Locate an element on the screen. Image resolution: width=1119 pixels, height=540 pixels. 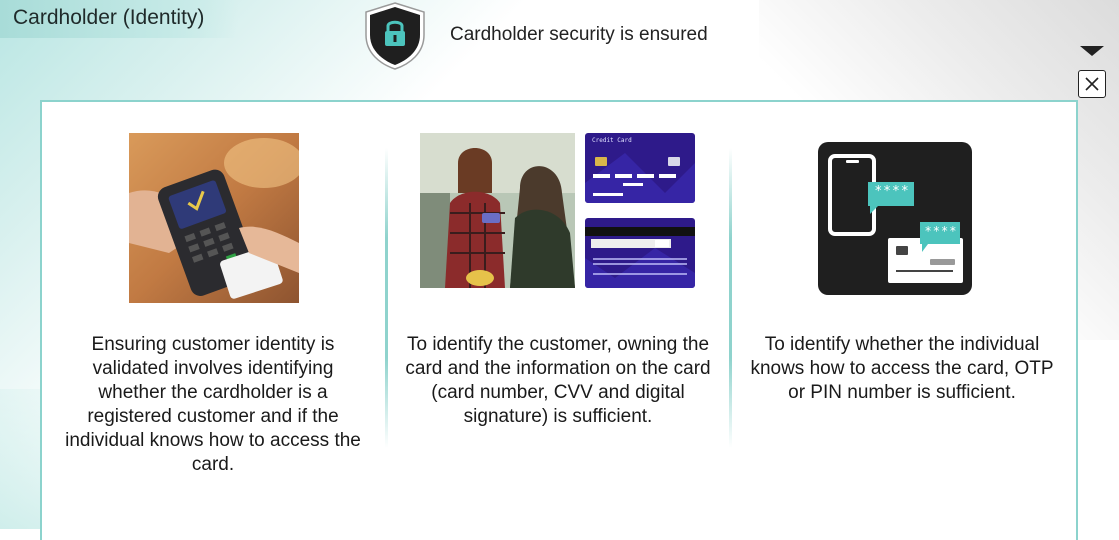
page-title: Cardholder (Identity) is located at coordinates (109, 17).